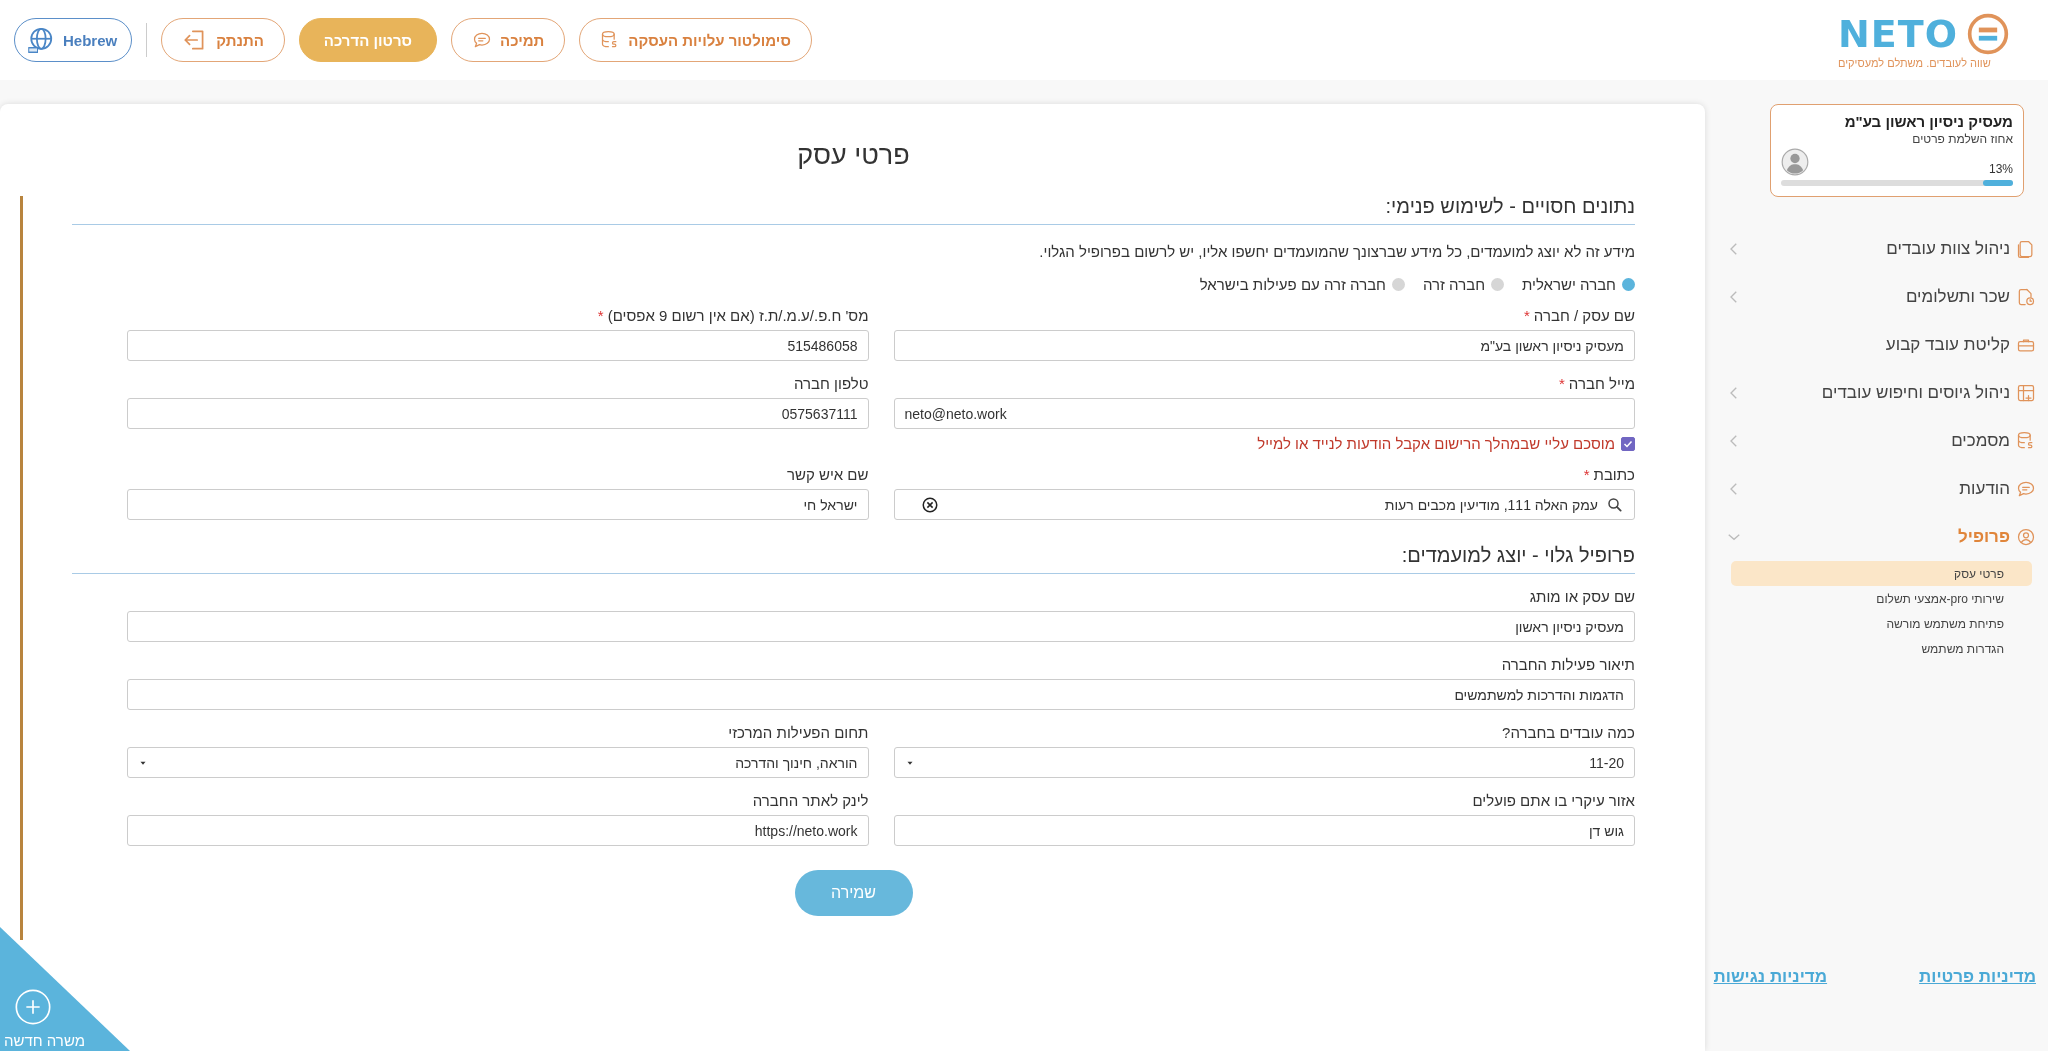 The image size is (2048, 1051). What do you see at coordinates (1264, 830) in the screenshot?
I see `input-field: גוש דן` at bounding box center [1264, 830].